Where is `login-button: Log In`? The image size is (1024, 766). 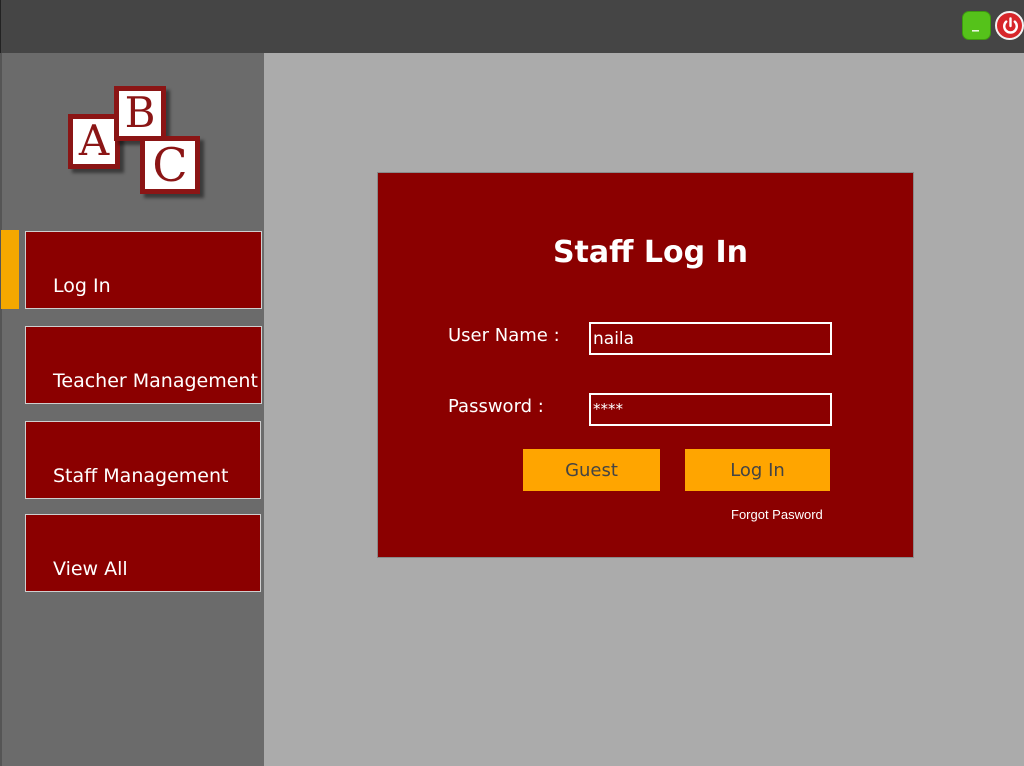
login-button: Log In is located at coordinates (757, 470).